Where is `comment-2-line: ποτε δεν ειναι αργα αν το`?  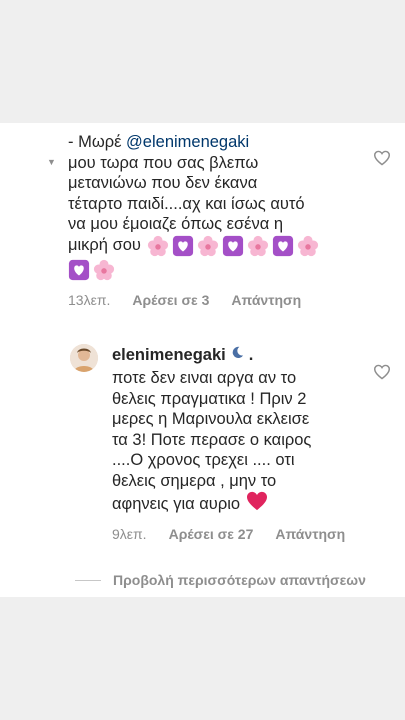 comment-2-line: ποτε δεν ειναι αργα αν το is located at coordinates (204, 378).